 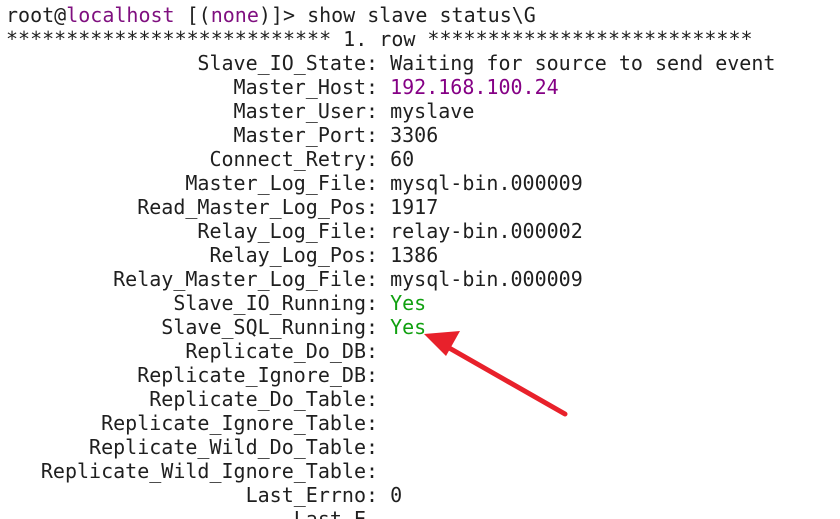 What do you see at coordinates (432, 111) in the screenshot?
I see `field-value: myslave` at bounding box center [432, 111].